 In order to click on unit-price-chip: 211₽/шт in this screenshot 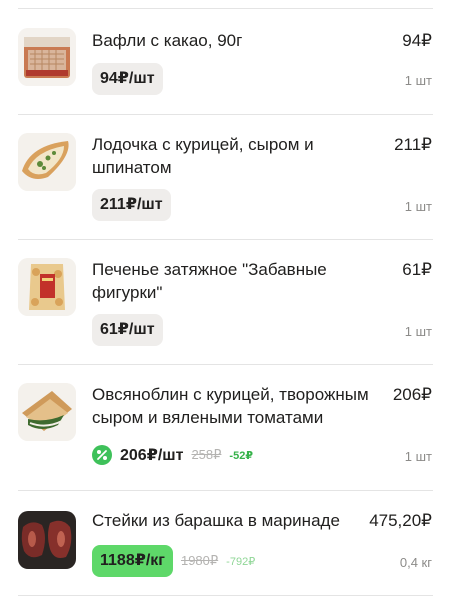, I will do `click(131, 205)`.